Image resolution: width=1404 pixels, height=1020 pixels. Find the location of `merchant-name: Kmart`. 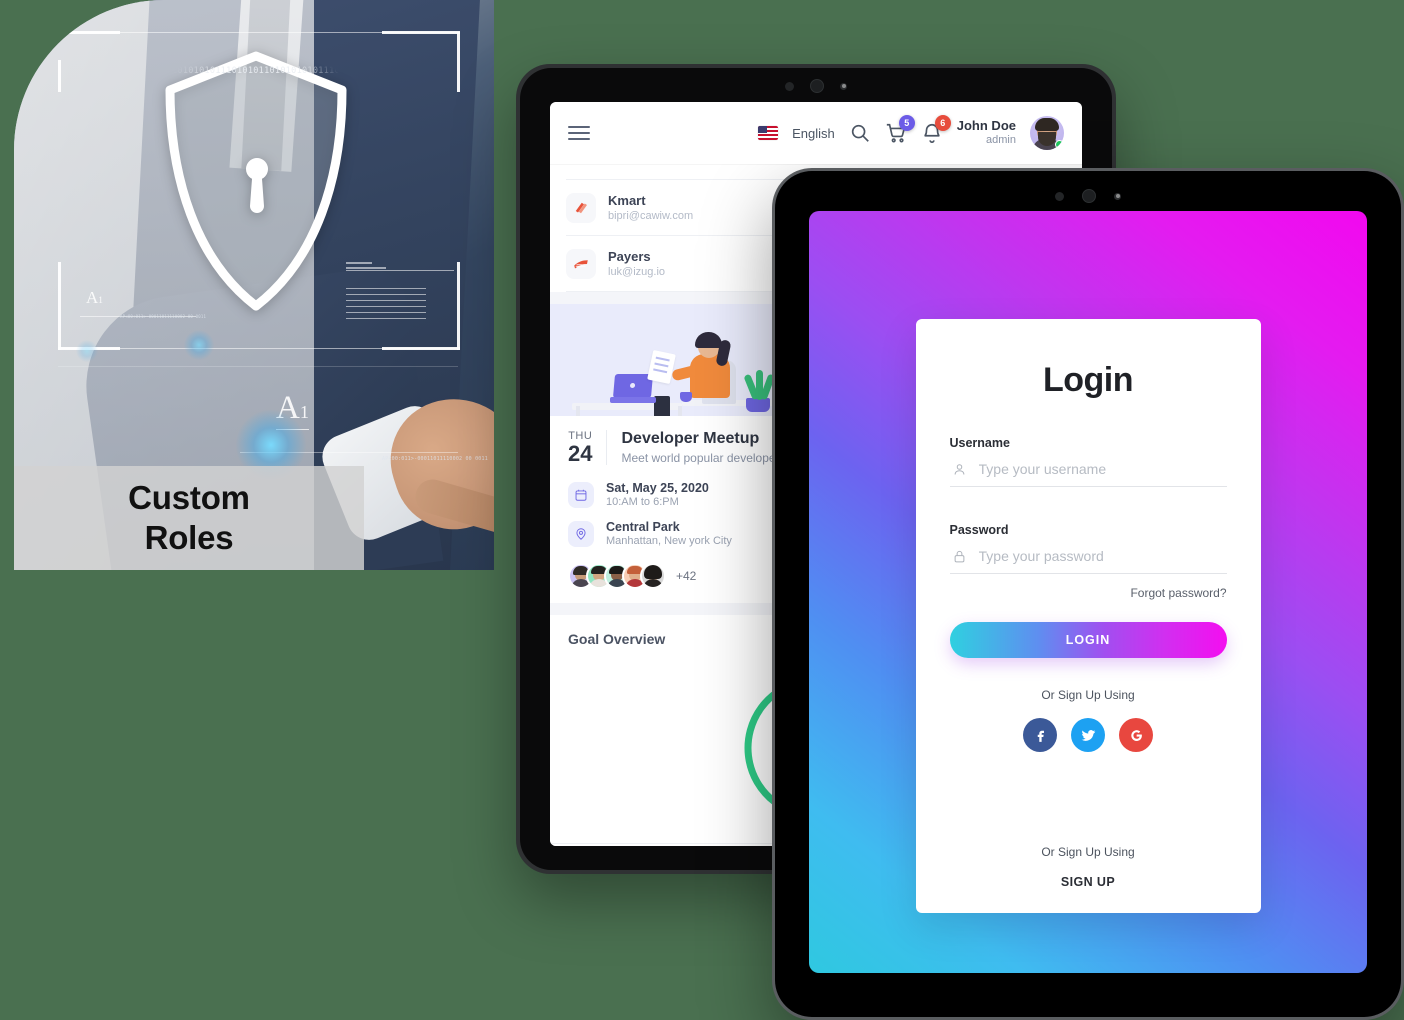

merchant-name: Kmart is located at coordinates (627, 200).